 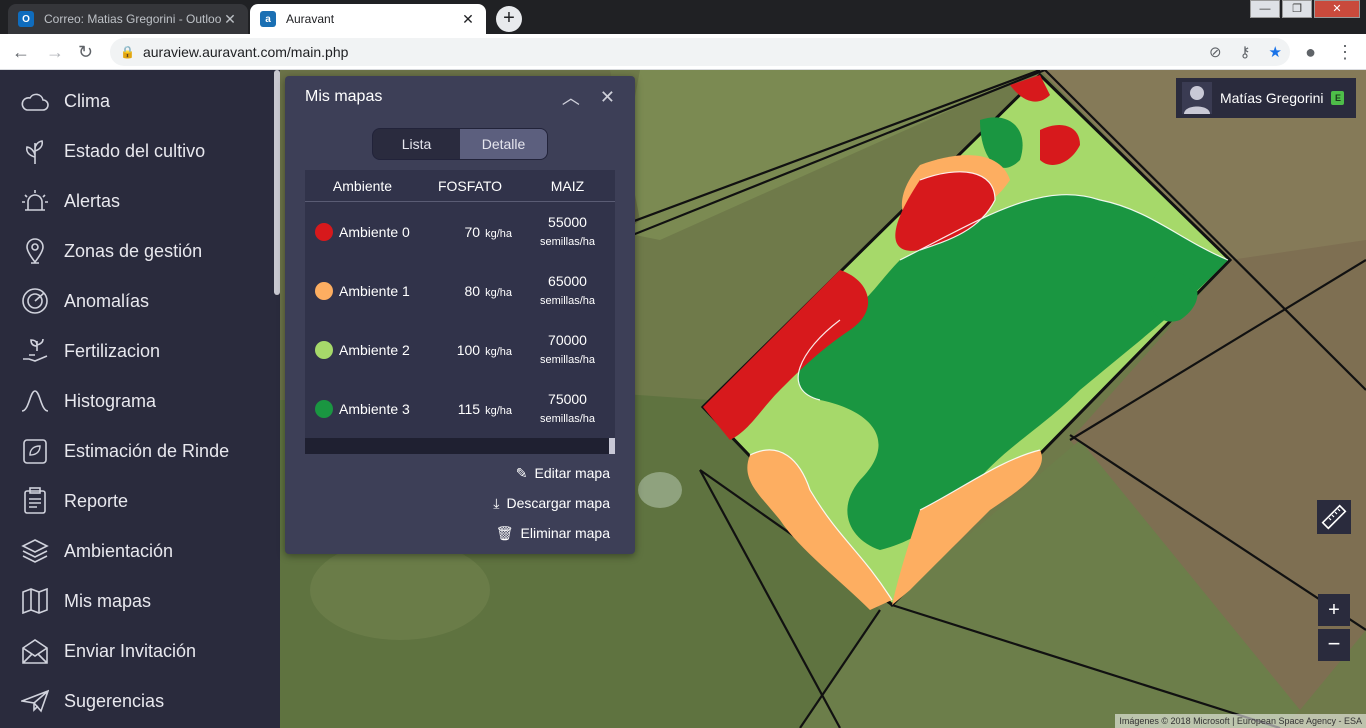 I want to click on sidebar-item-ambientacion: Ambientación, so click(x=136, y=551).